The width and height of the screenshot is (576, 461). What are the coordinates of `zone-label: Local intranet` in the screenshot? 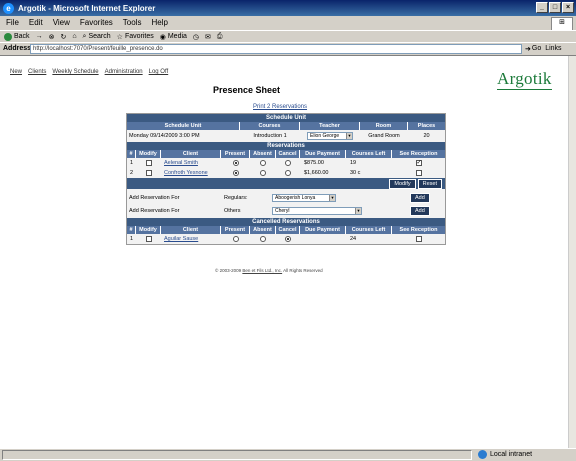 It's located at (511, 454).